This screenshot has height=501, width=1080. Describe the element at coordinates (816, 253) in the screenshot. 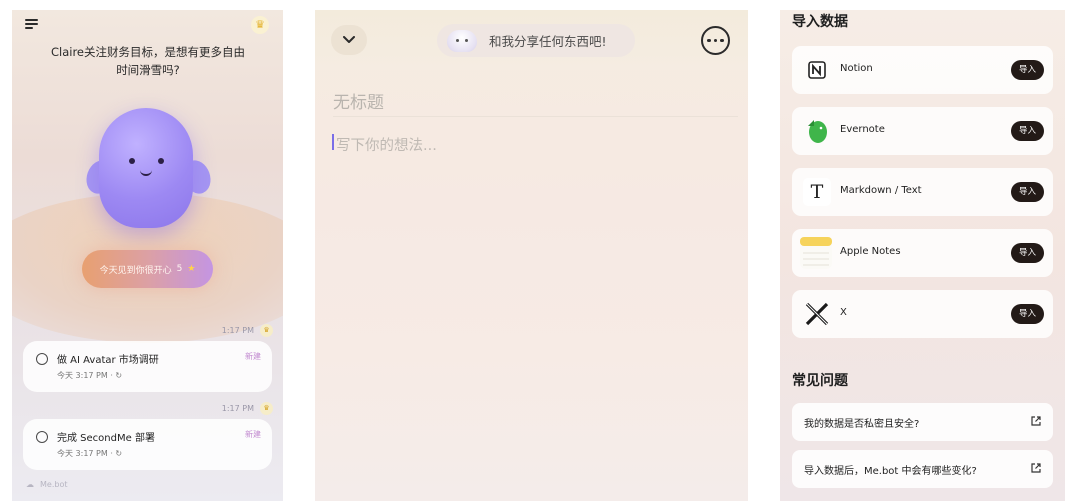

I see `apple-notes-icon` at that location.